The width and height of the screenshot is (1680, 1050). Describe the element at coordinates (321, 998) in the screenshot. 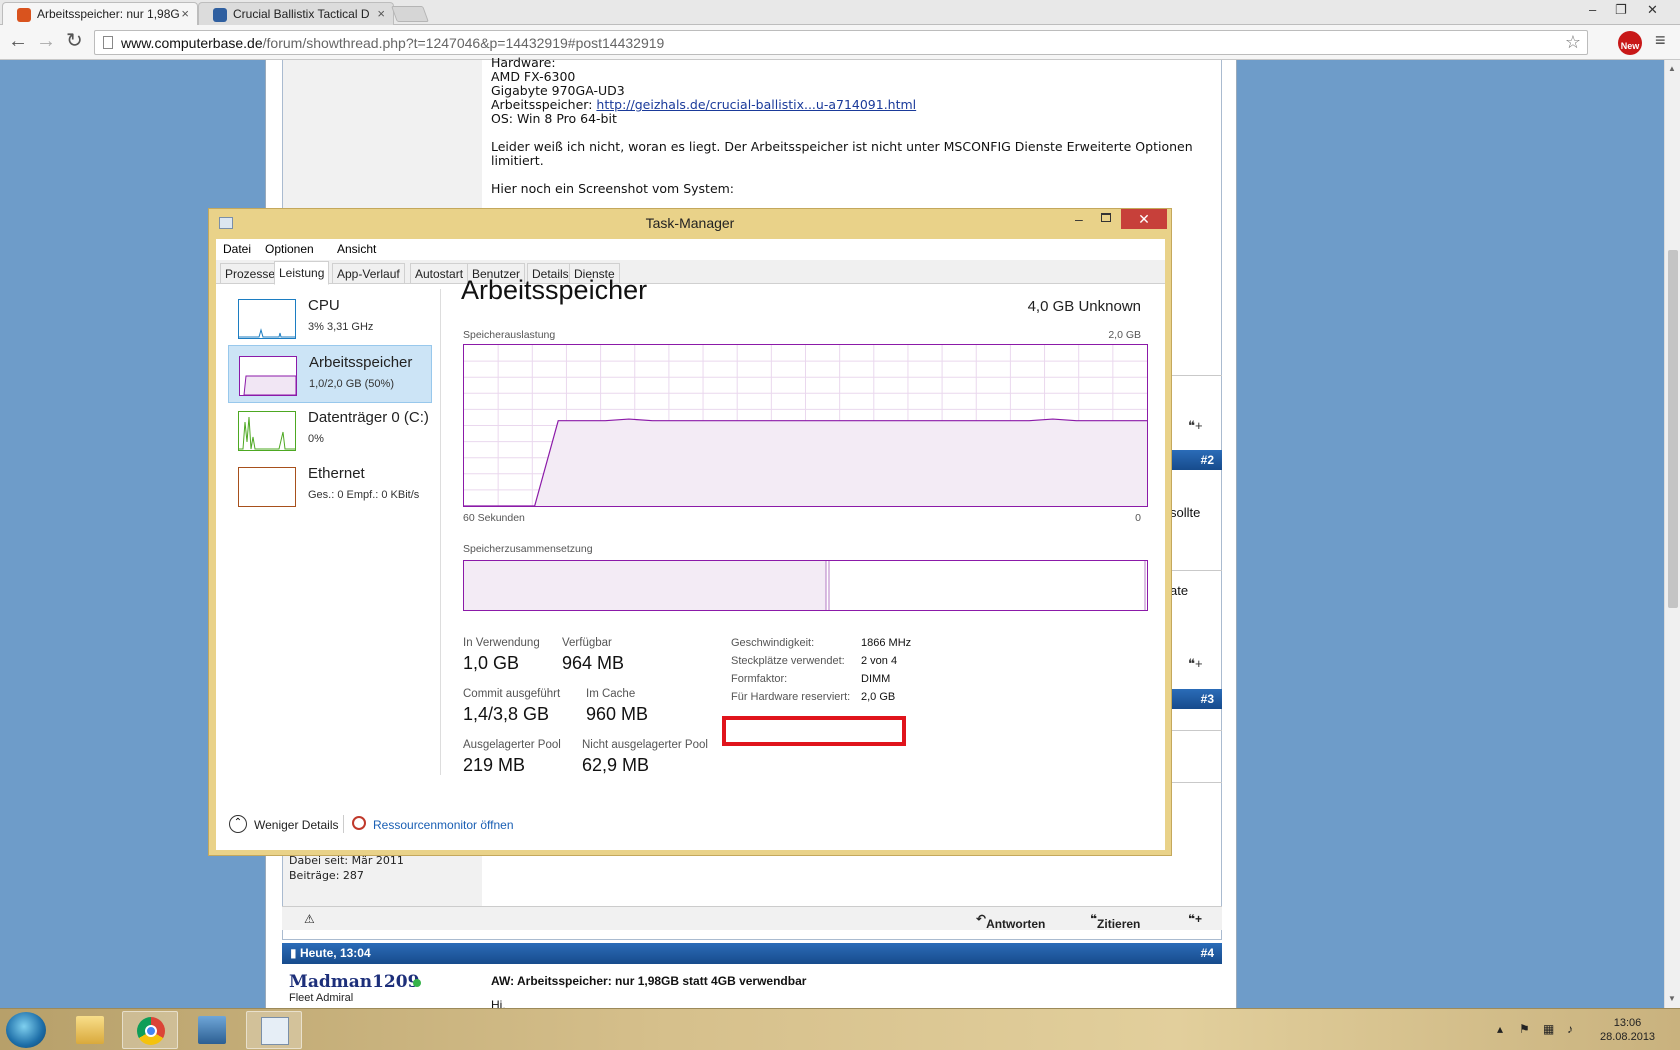

I see `user-rank: Fleet Admiral` at that location.